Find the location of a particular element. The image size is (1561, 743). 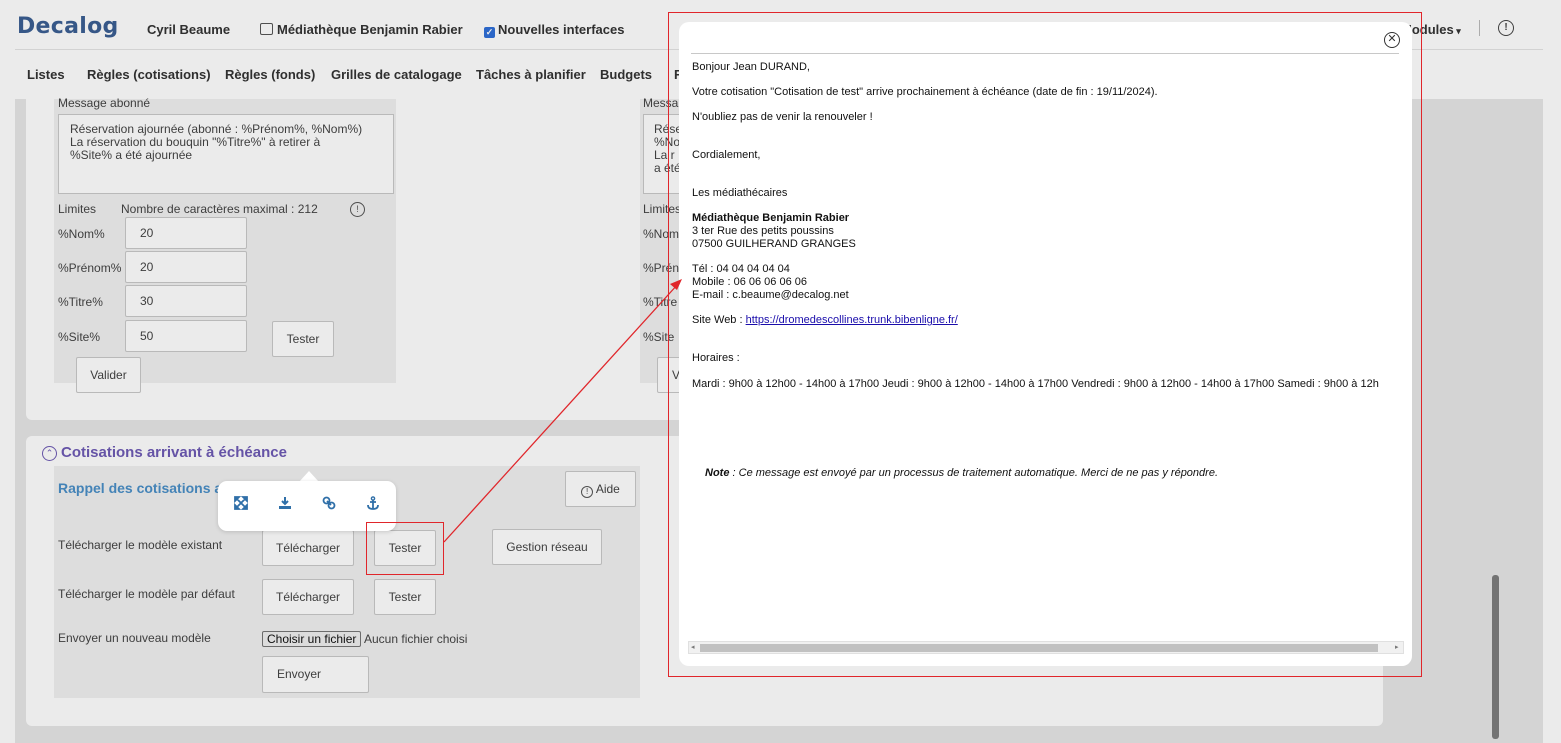

annotation-arrow is located at coordinates (562, 411).